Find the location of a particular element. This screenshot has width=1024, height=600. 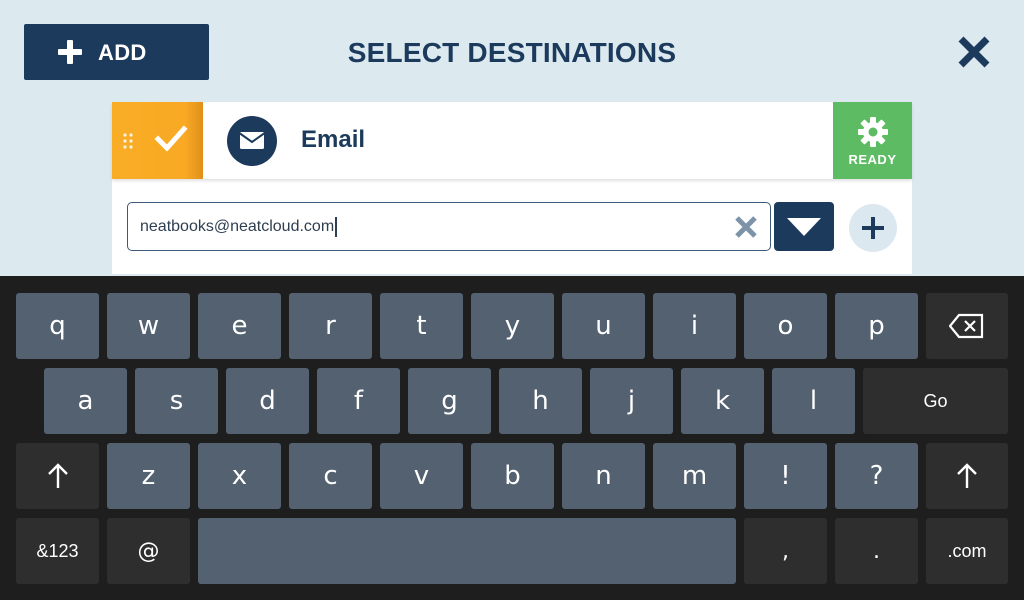

close-icon is located at coordinates (974, 52).